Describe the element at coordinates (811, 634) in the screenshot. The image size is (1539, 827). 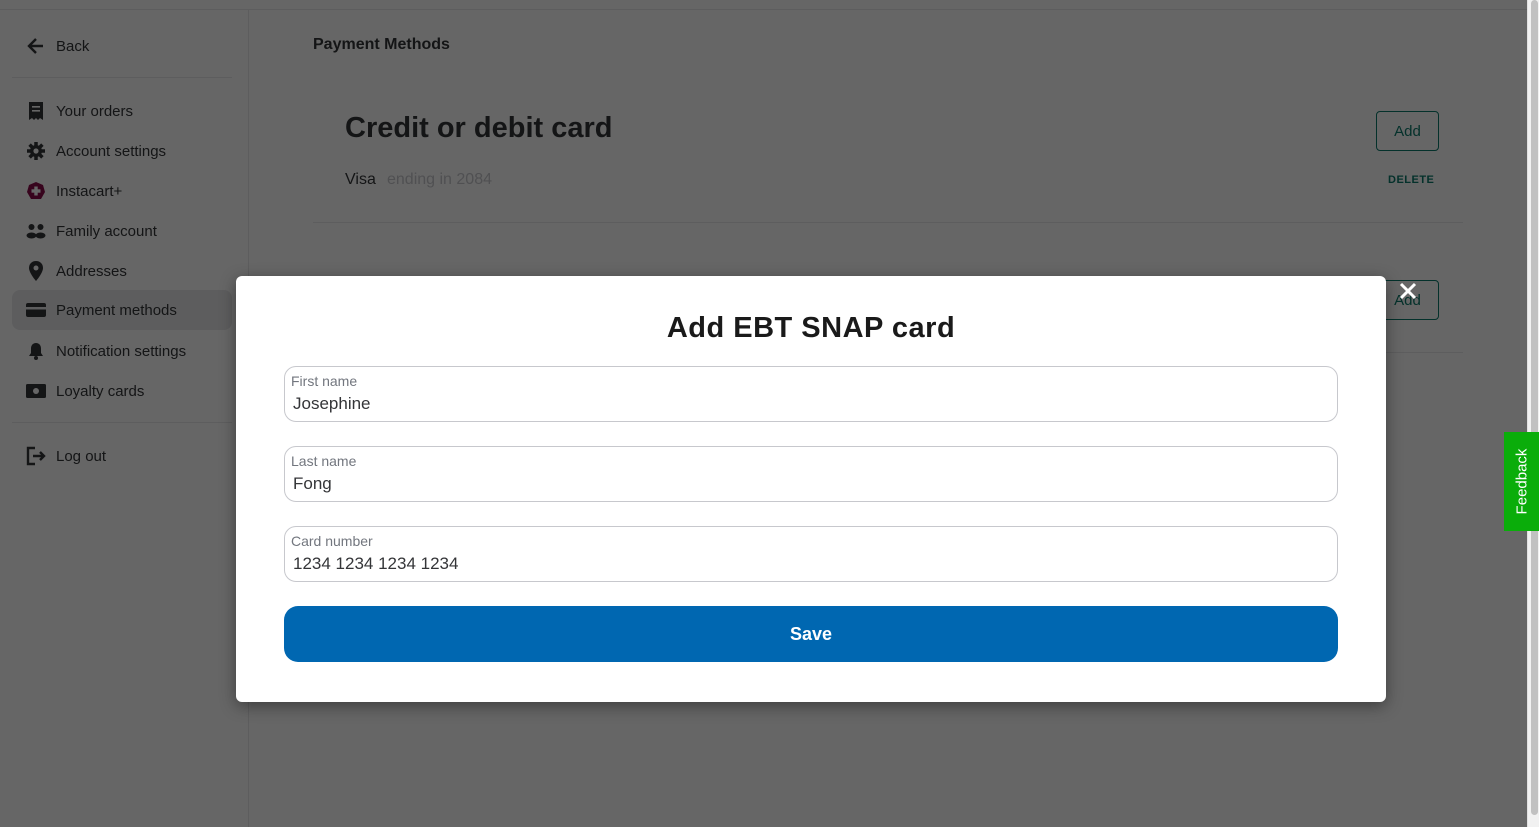
I see `save-button: Save` at that location.